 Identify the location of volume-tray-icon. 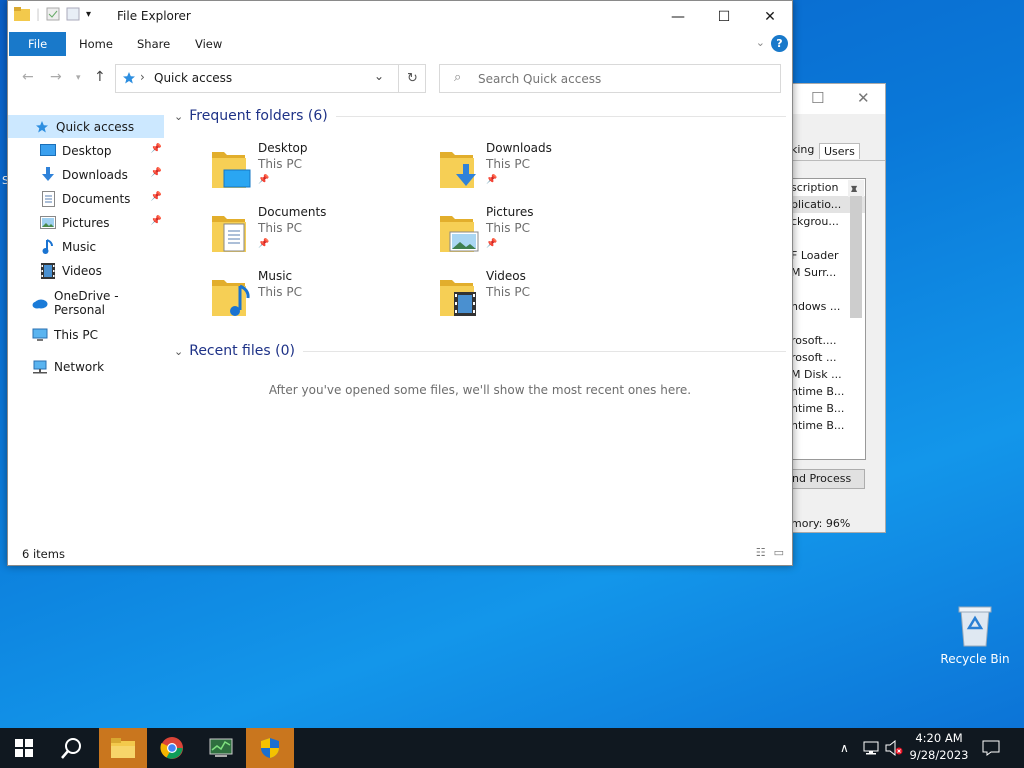
(894, 748).